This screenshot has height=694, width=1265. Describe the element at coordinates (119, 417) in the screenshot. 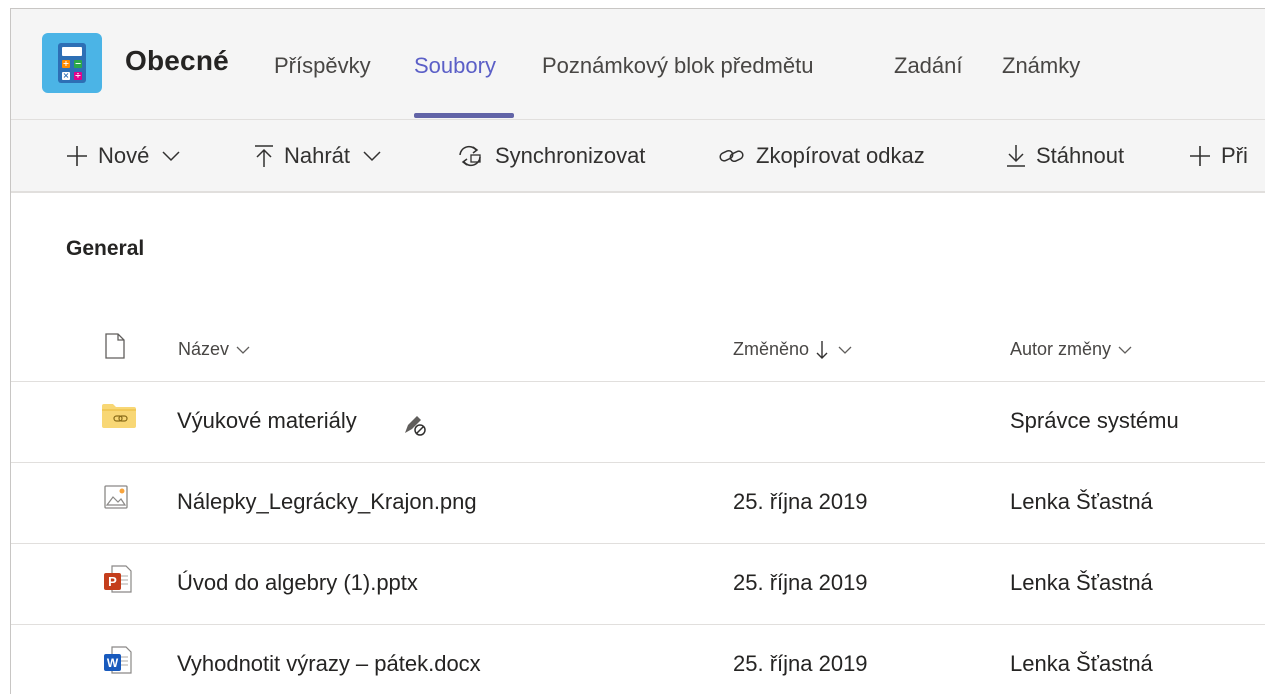

I see `folder-link-icon` at that location.